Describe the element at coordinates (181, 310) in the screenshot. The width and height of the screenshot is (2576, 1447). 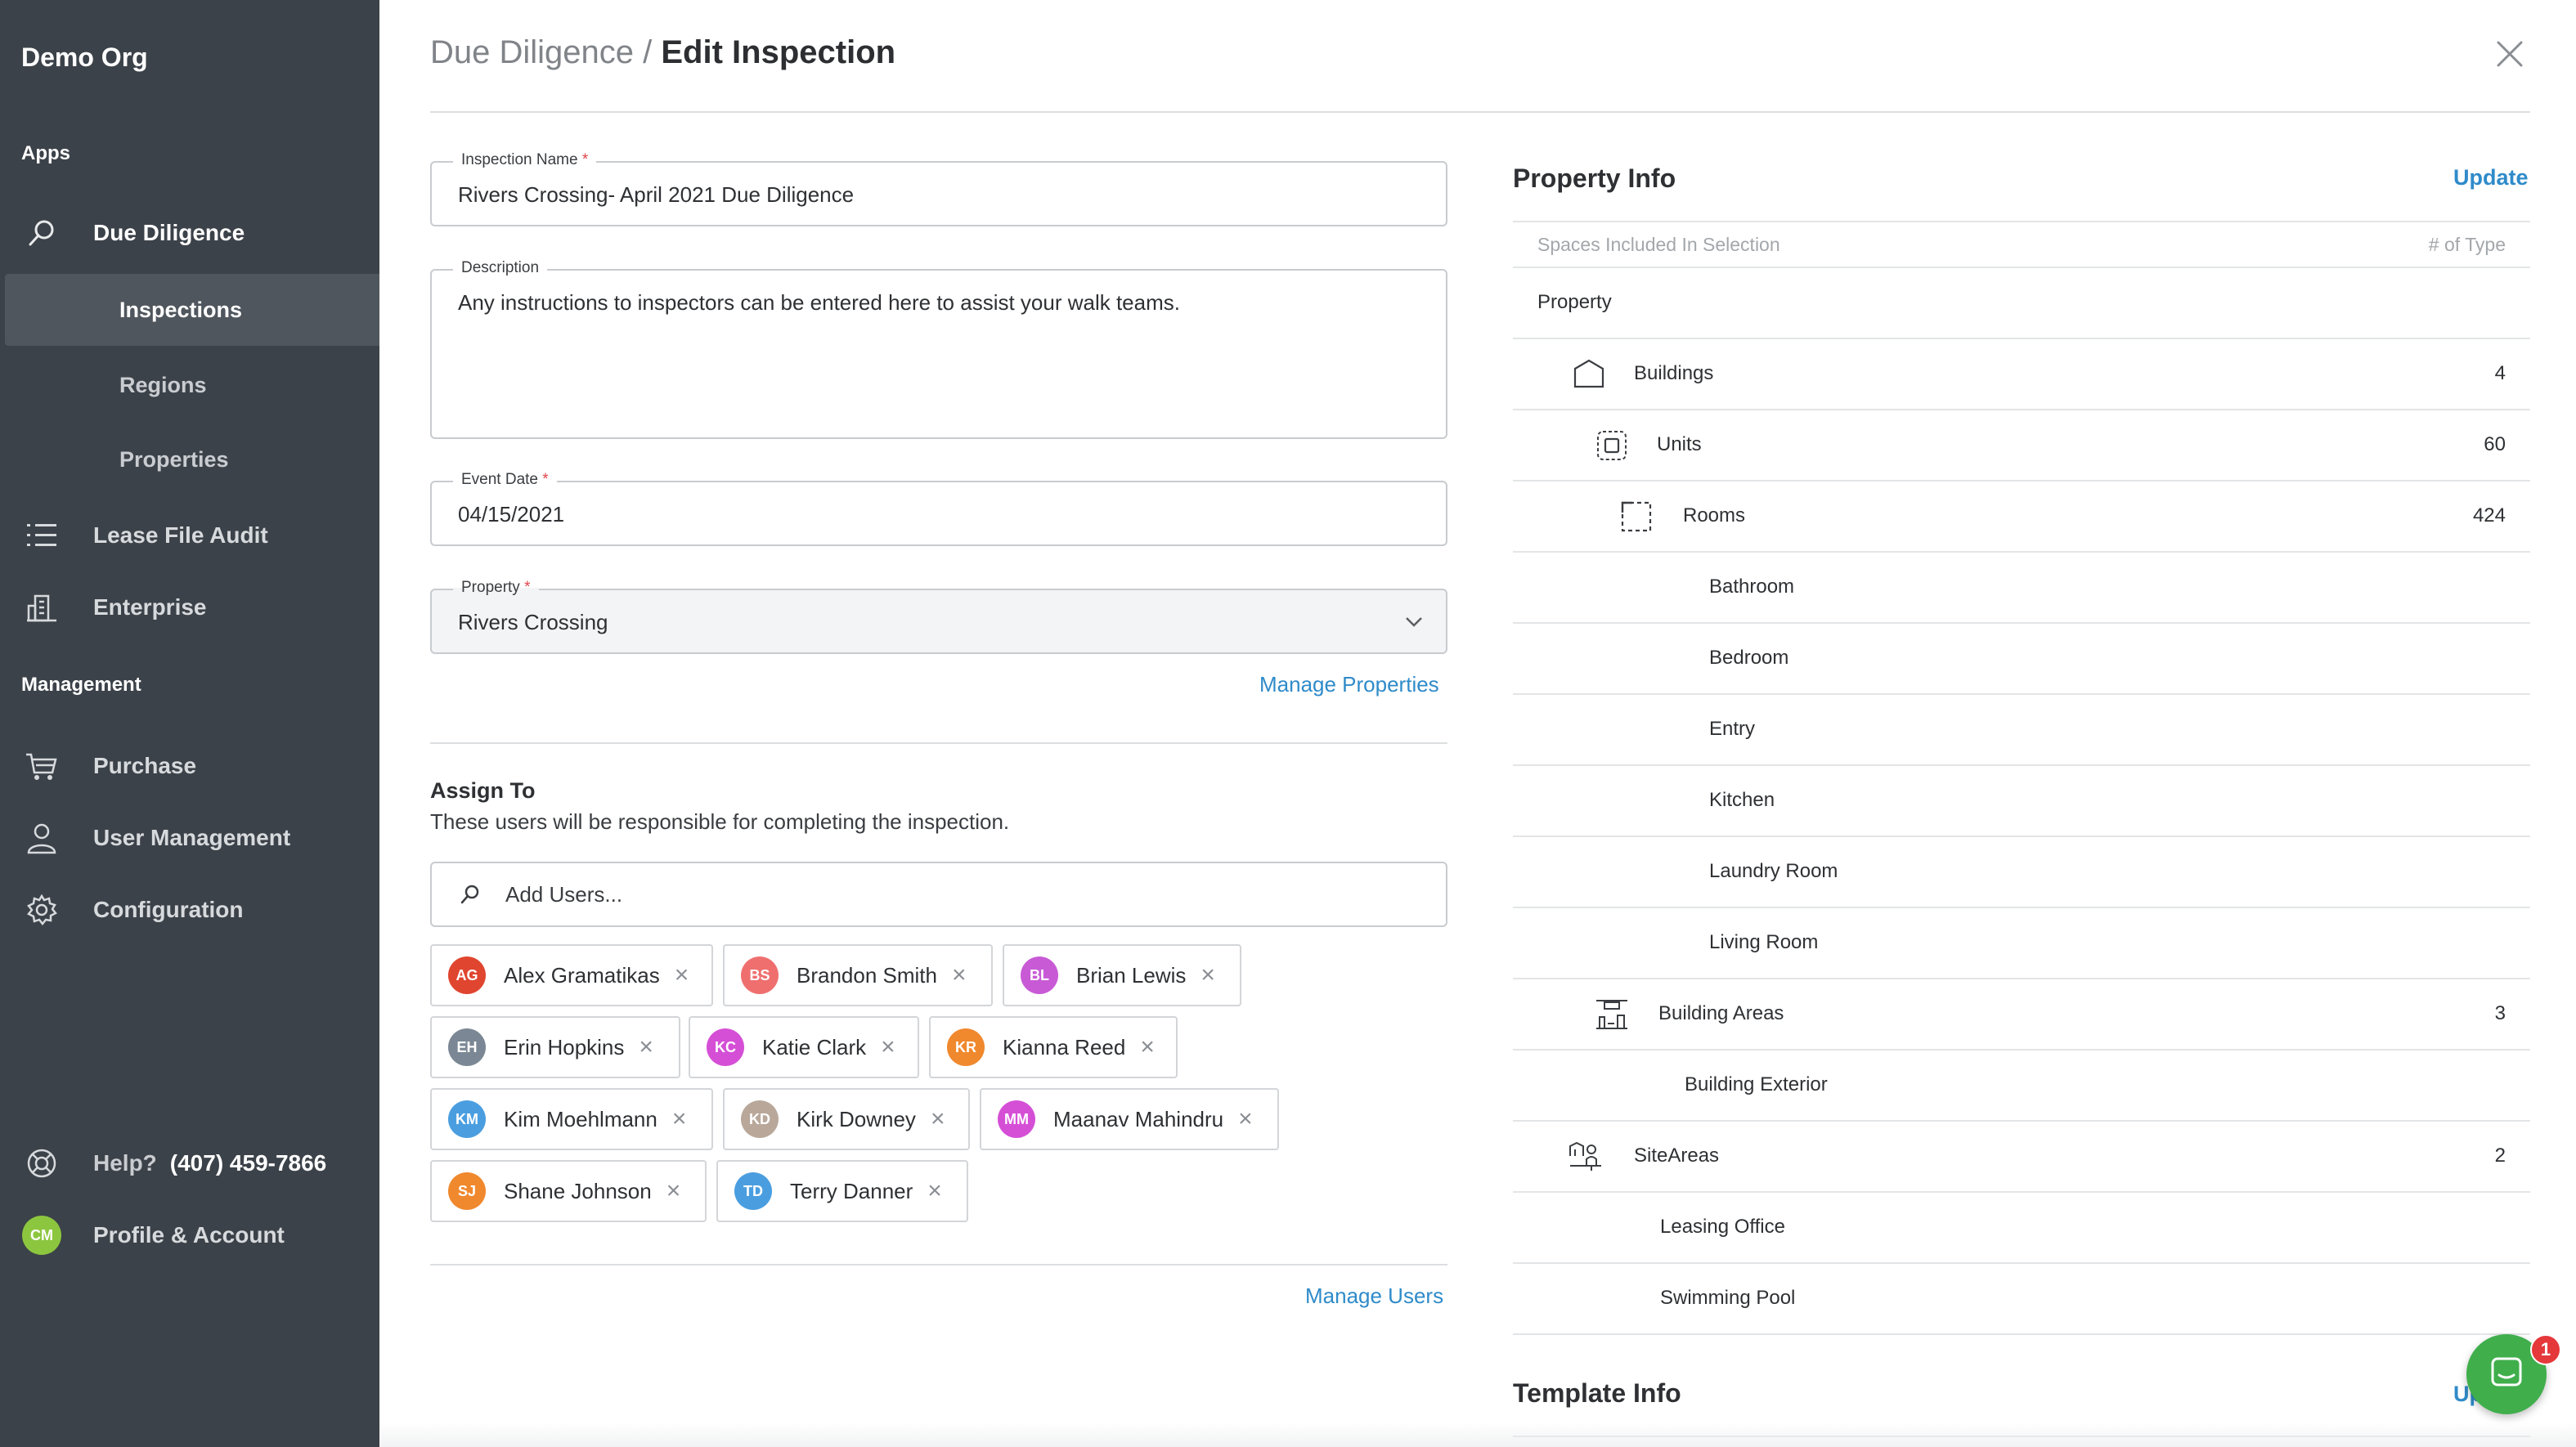
I see `nav-inspections: Inspections` at that location.